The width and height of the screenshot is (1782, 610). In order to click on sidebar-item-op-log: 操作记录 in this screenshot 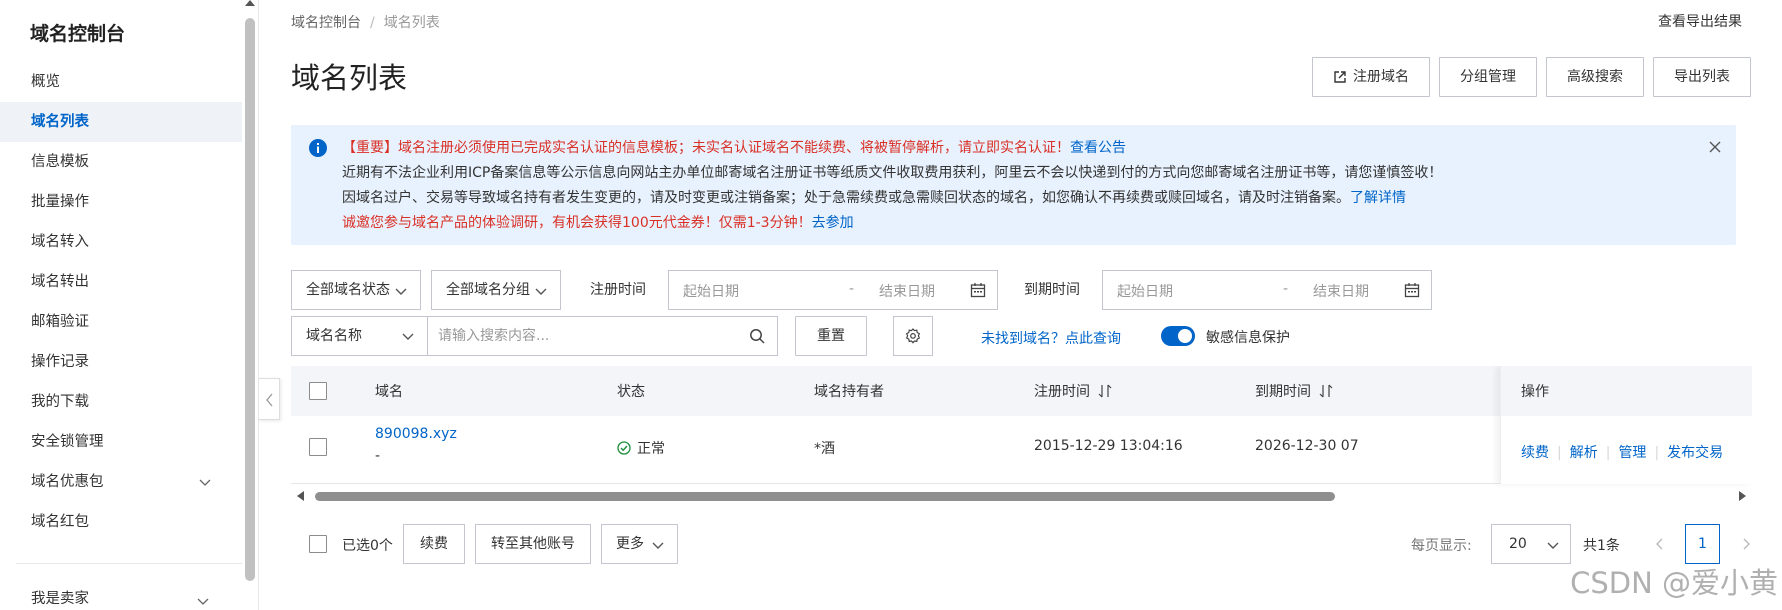, I will do `click(121, 362)`.